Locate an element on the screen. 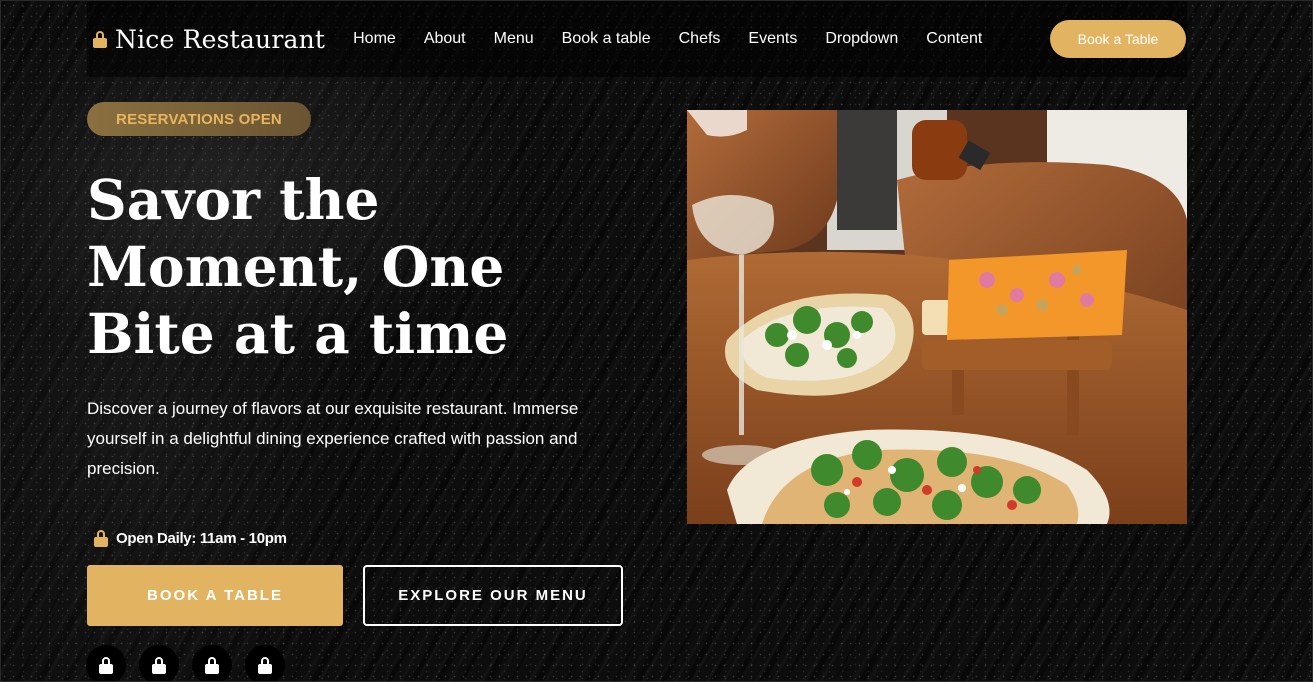 The image size is (1313, 682). header-book-table-button: Book a Table is located at coordinates (1118, 39).